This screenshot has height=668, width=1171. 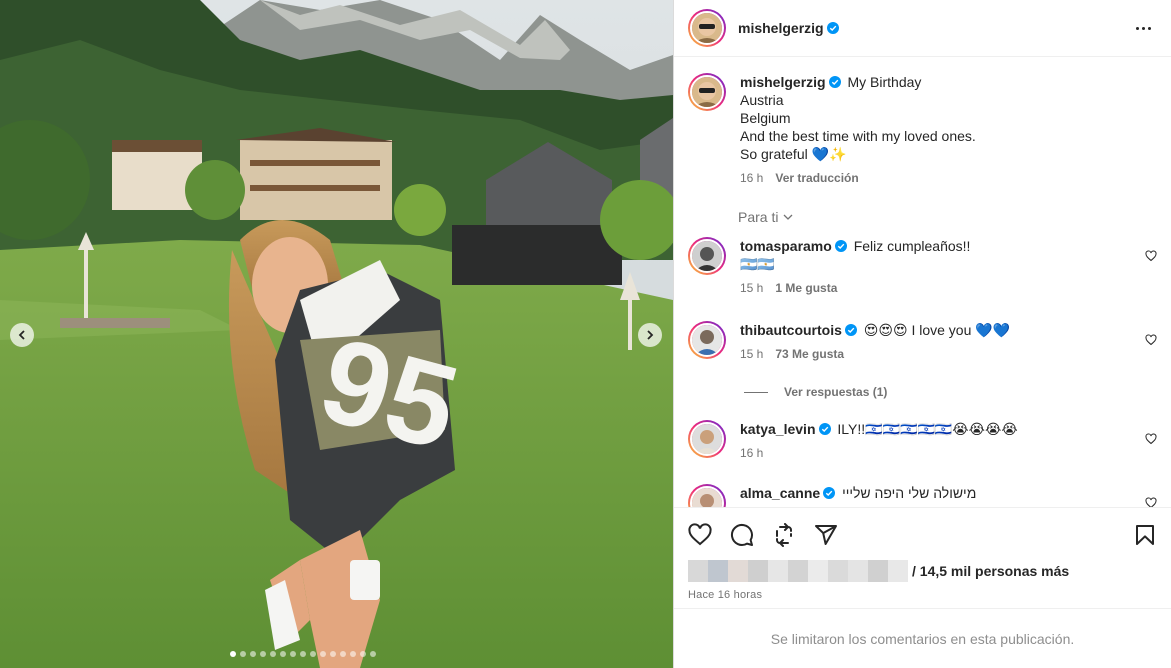 I want to click on chevron-left-icon, so click(x=21, y=335).